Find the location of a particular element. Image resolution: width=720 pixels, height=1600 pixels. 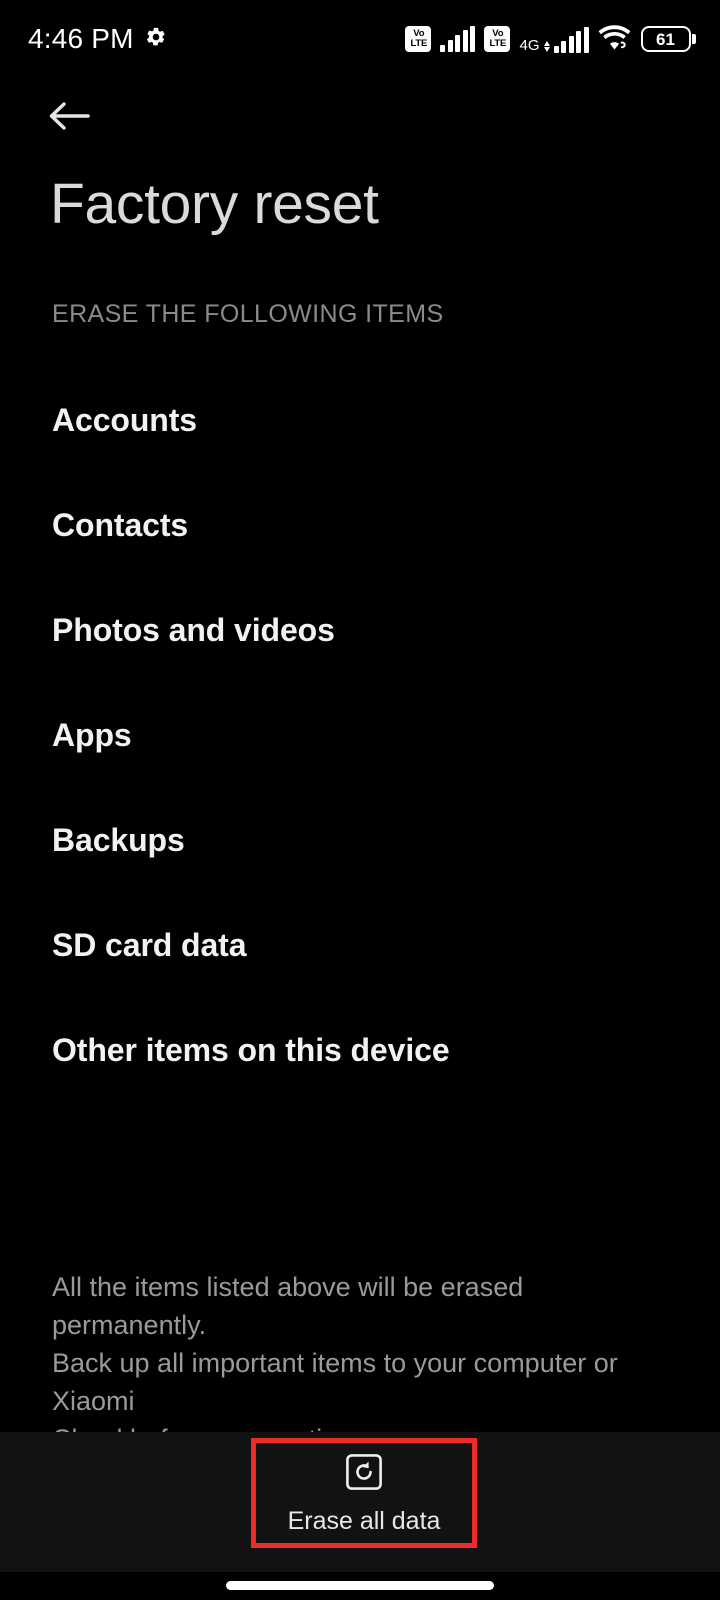

volte-icon-sim1: Vo LTE is located at coordinates (418, 39).